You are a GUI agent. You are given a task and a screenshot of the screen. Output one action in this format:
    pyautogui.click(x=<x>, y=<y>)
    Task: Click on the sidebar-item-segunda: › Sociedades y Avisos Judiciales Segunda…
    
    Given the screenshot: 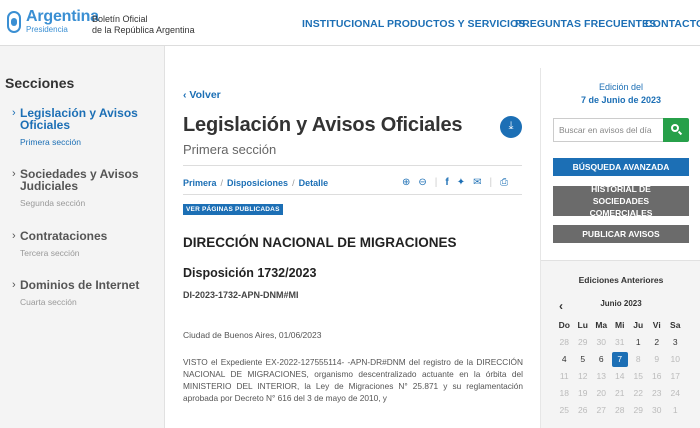 What is the action you would take?
    pyautogui.click(x=82, y=188)
    